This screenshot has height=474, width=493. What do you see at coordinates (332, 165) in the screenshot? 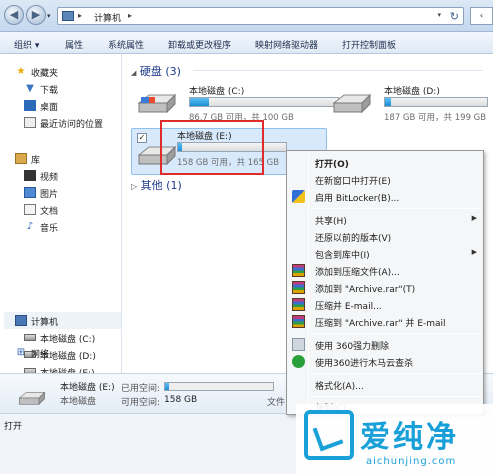
I see `menu-label: 打开(O)` at bounding box center [332, 165].